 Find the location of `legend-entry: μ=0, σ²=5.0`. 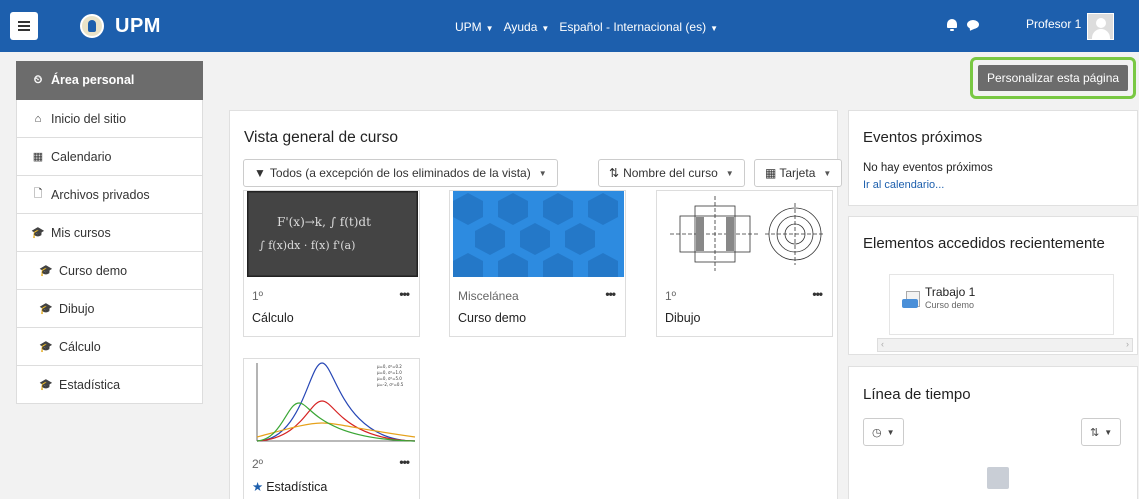

legend-entry: μ=0, σ²=5.0 is located at coordinates (389, 378).